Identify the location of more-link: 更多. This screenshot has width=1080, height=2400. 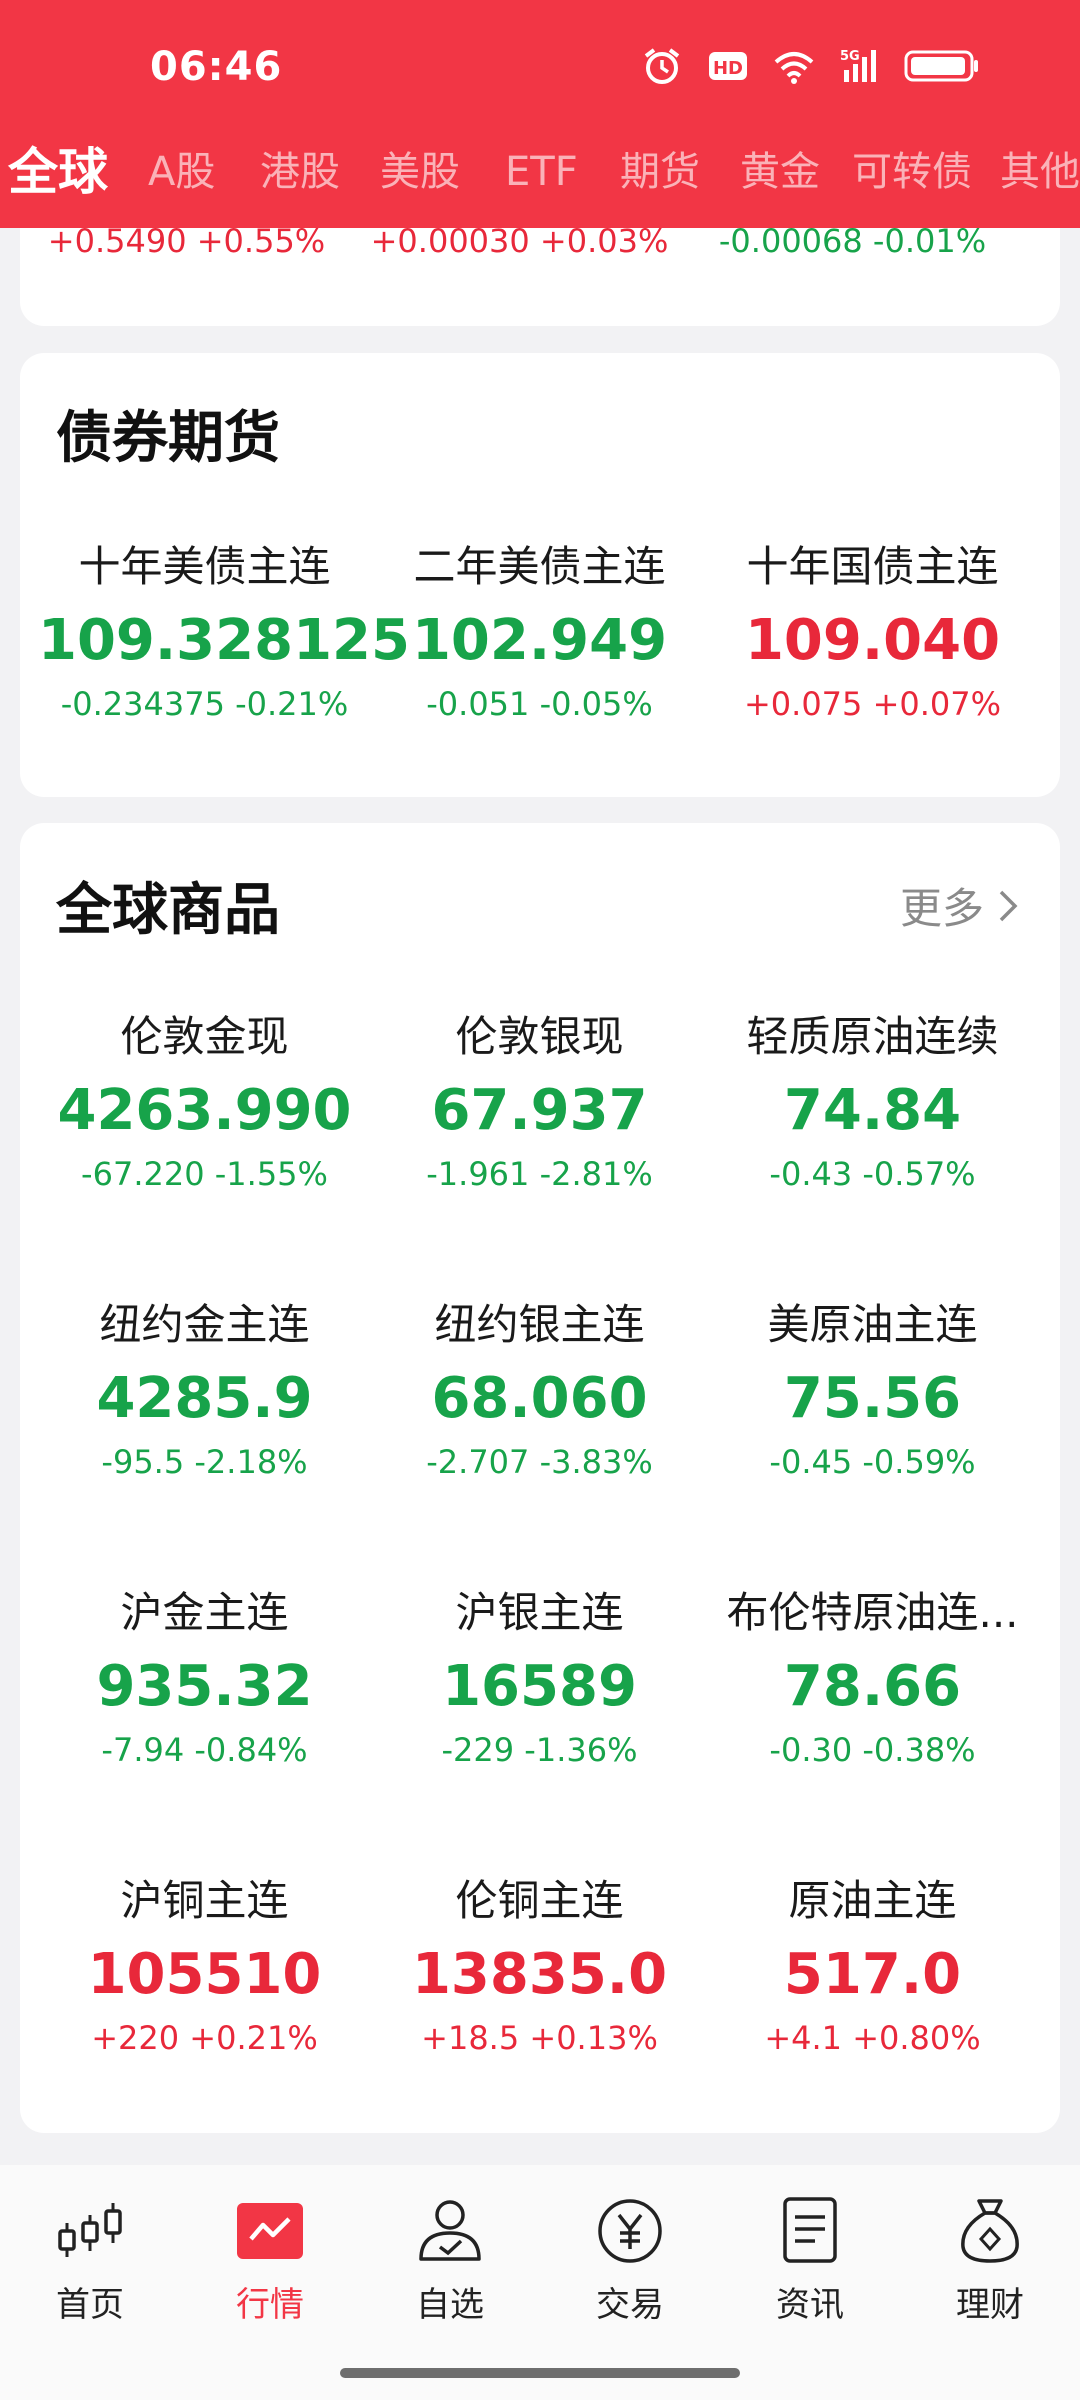
(960, 905).